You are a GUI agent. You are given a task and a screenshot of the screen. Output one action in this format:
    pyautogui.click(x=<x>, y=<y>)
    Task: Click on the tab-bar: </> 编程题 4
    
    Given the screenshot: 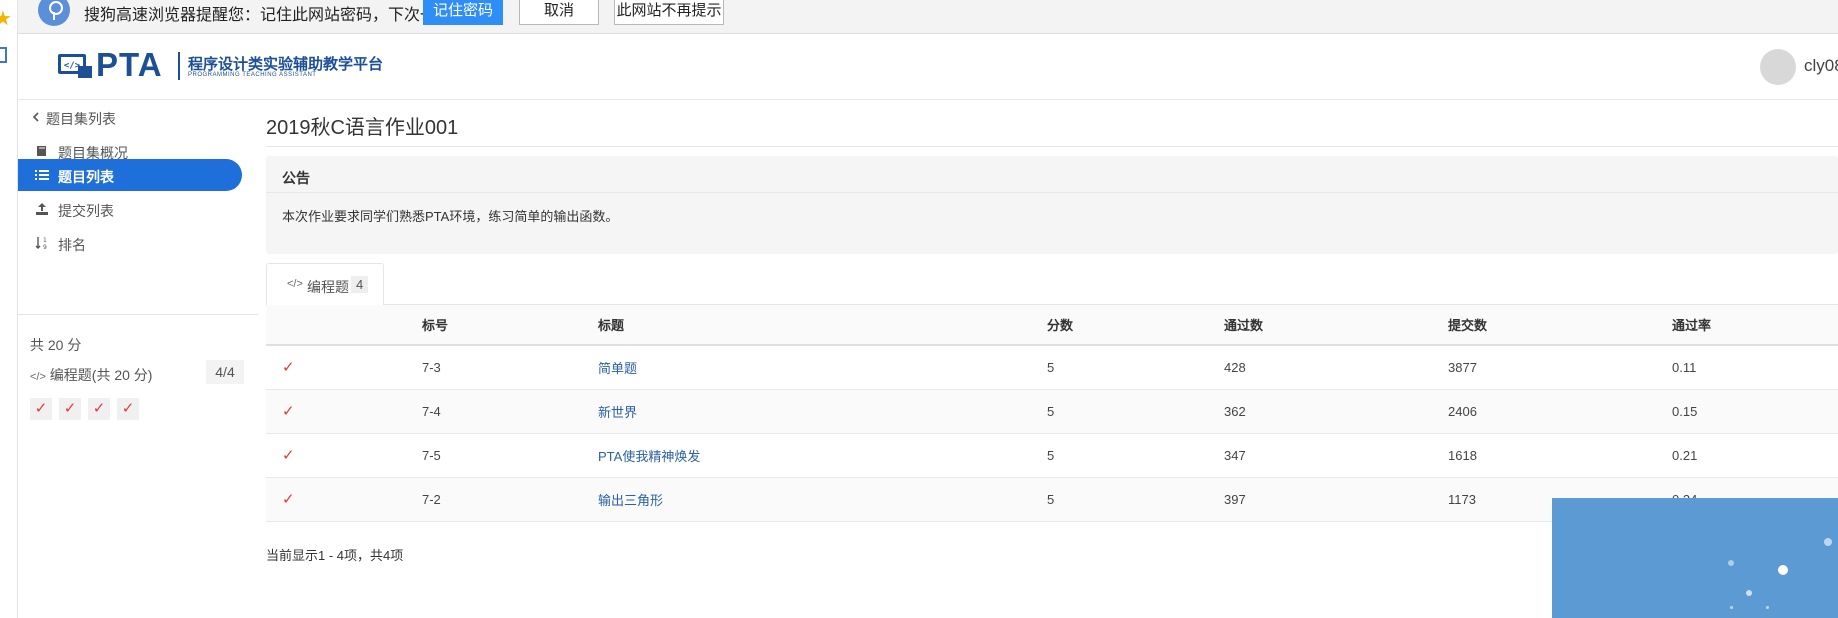 What is the action you would take?
    pyautogui.click(x=1052, y=284)
    